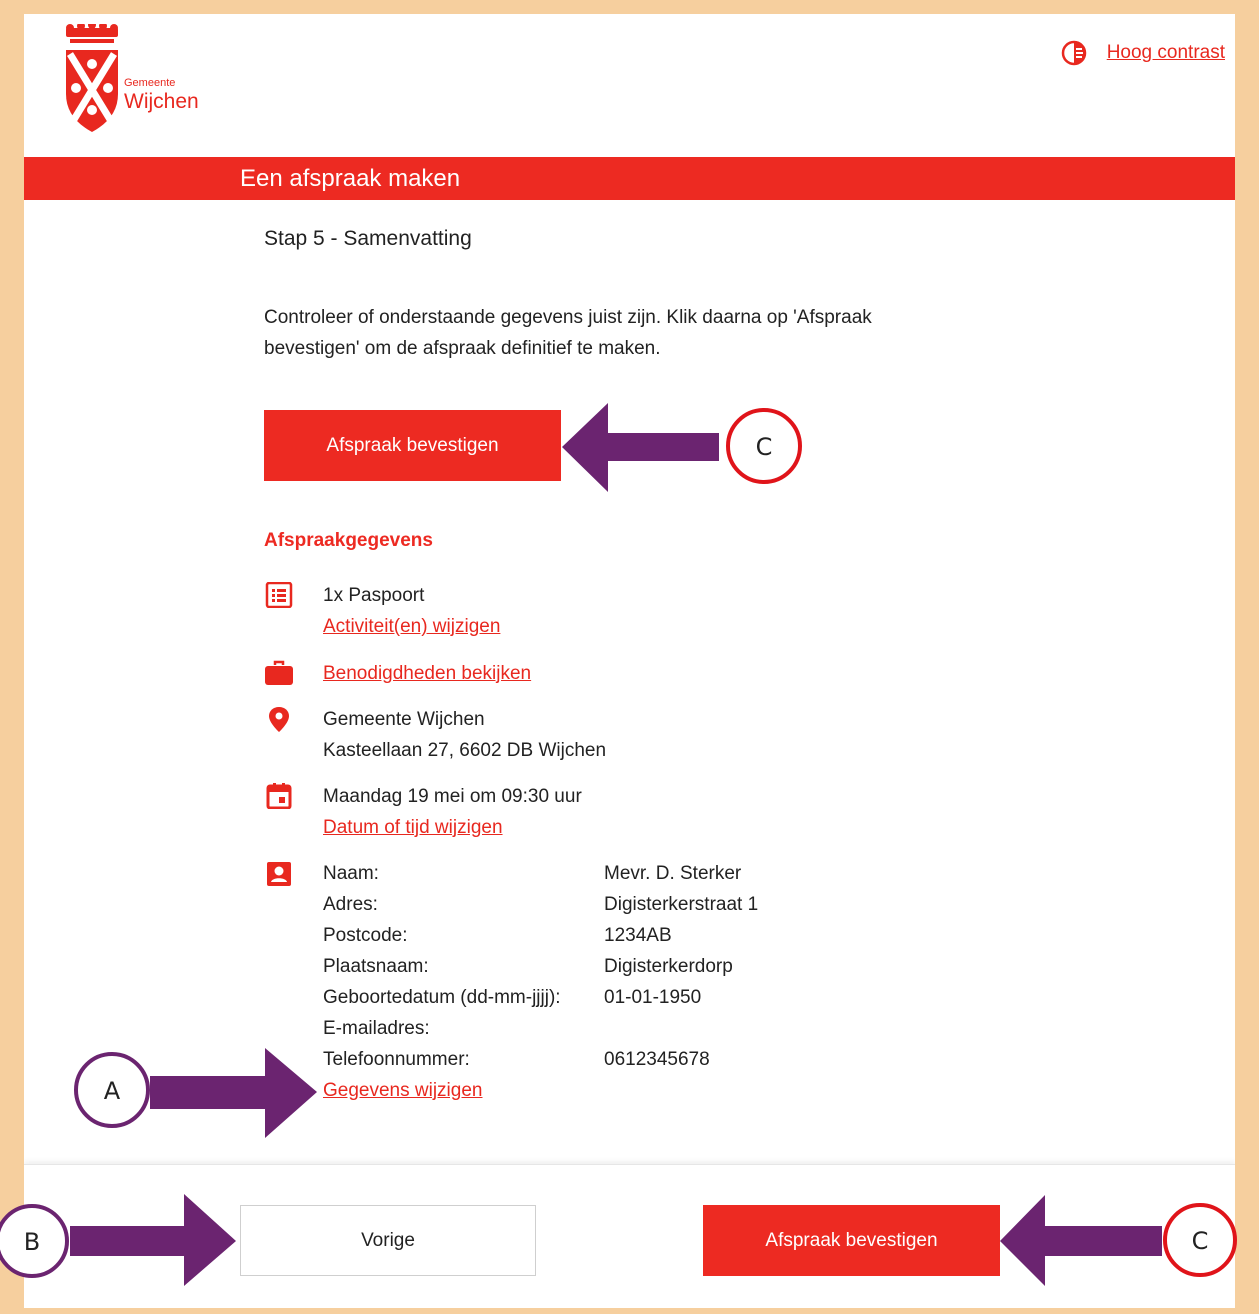 This screenshot has height=1314, width=1259. I want to click on page-title: Een afspraak maken, so click(350, 178).